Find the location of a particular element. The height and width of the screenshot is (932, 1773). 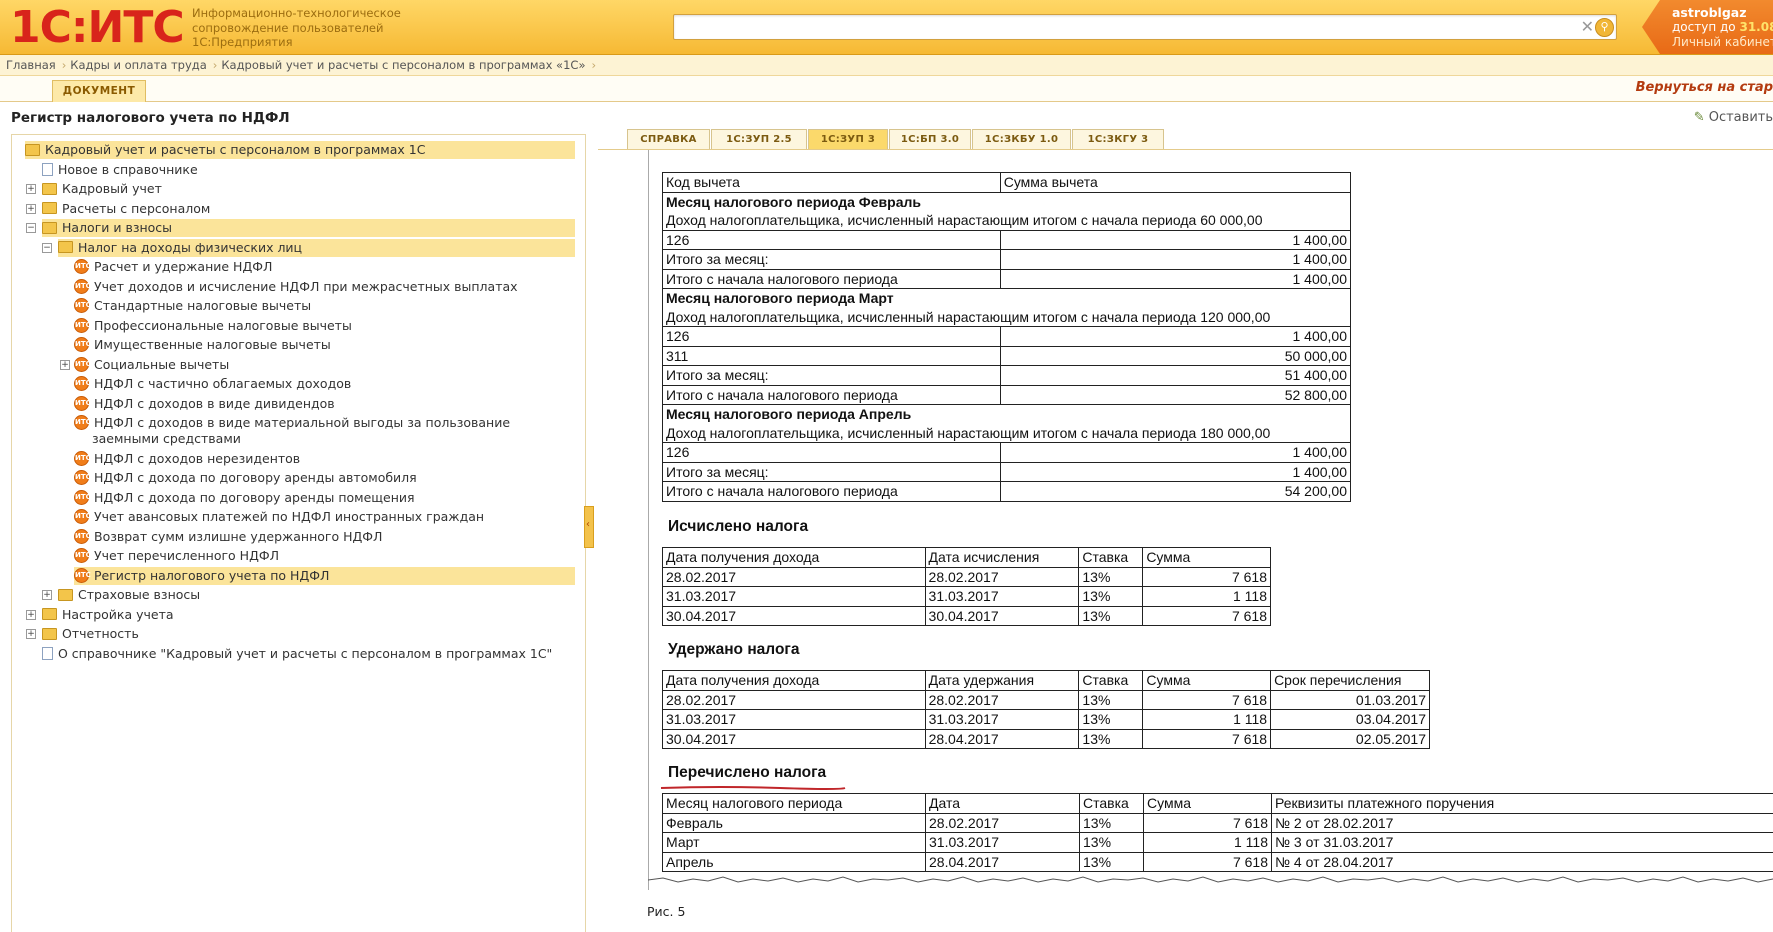

tree-item: Отчетность is located at coordinates (90, 634).